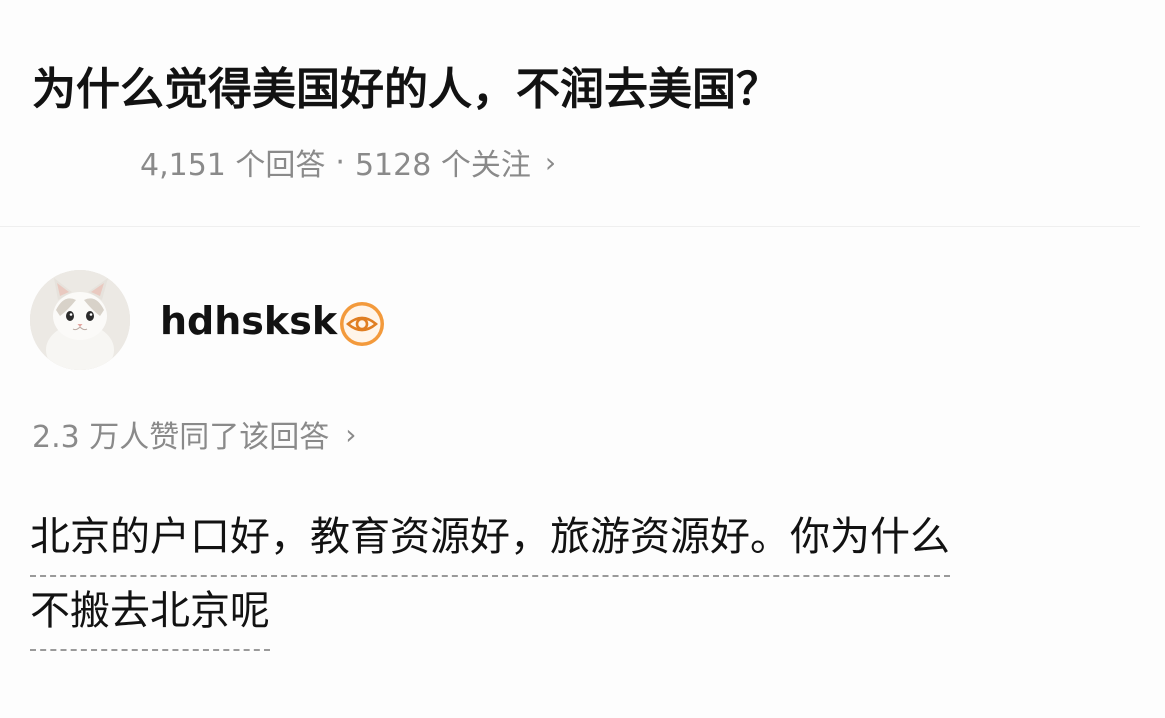 The width and height of the screenshot is (1165, 718). What do you see at coordinates (362, 324) in the screenshot?
I see `eye-badge-icon` at bounding box center [362, 324].